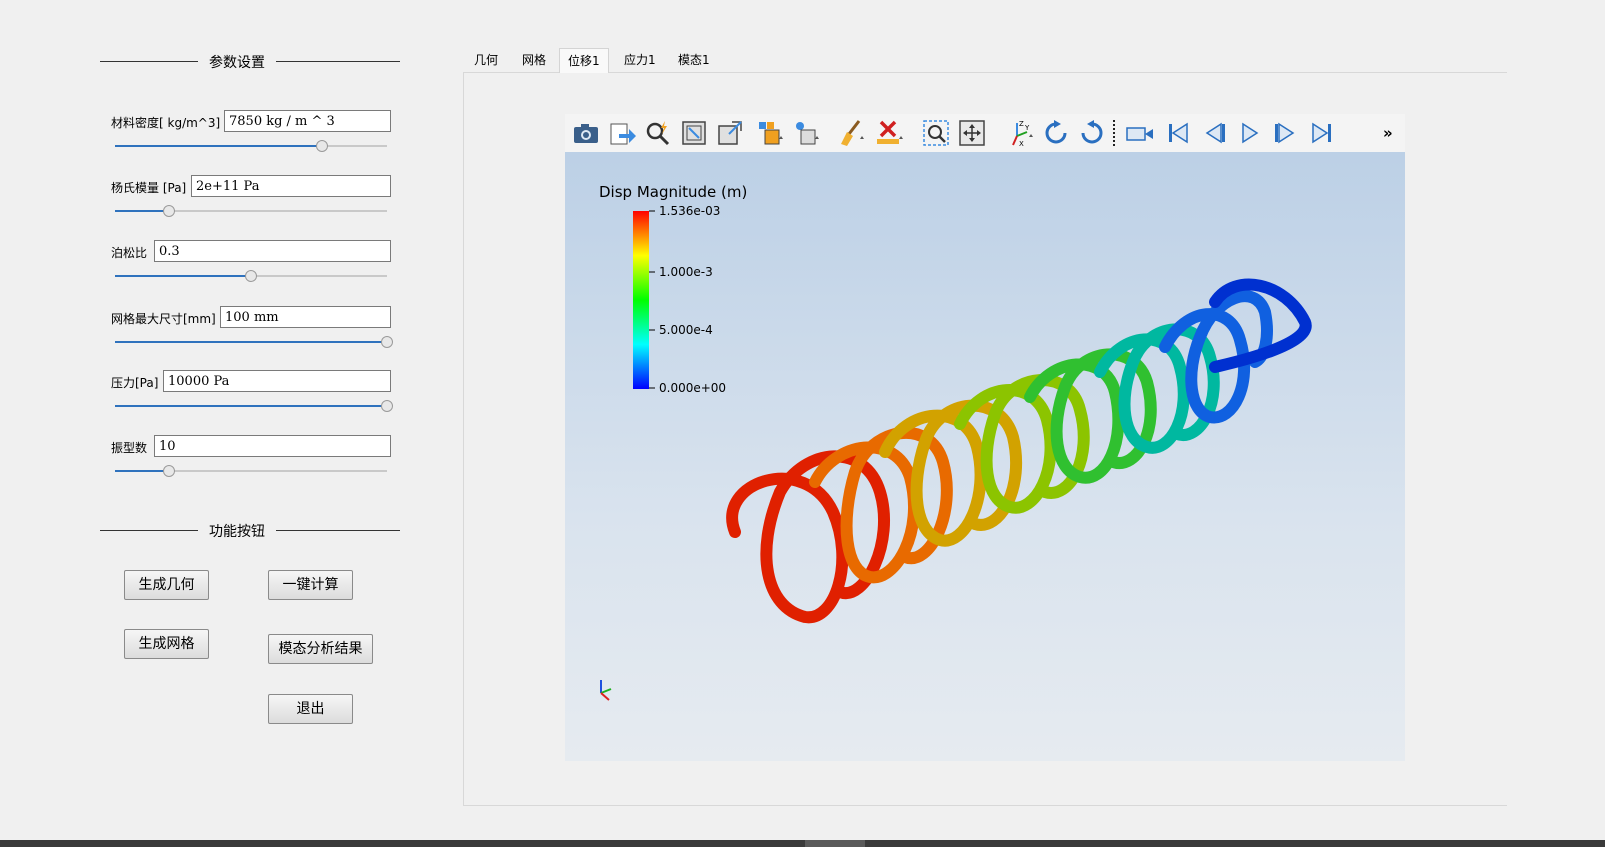  Describe the element at coordinates (305, 317) in the screenshot. I see `mesh-size-input: 100 mm` at that location.